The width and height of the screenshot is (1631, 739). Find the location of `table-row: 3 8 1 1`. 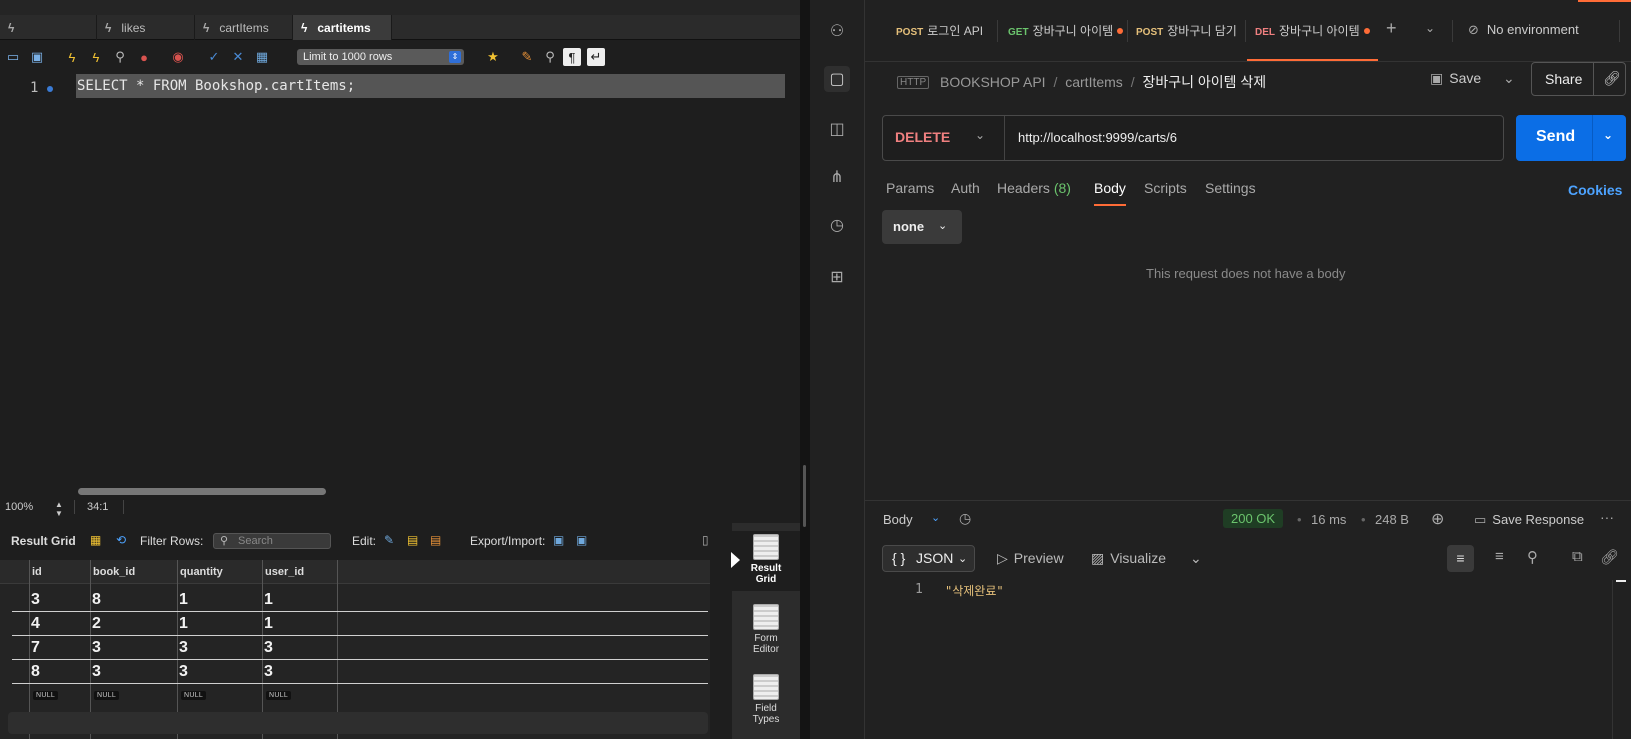

table-row: 3 8 1 1 is located at coordinates (360, 600).